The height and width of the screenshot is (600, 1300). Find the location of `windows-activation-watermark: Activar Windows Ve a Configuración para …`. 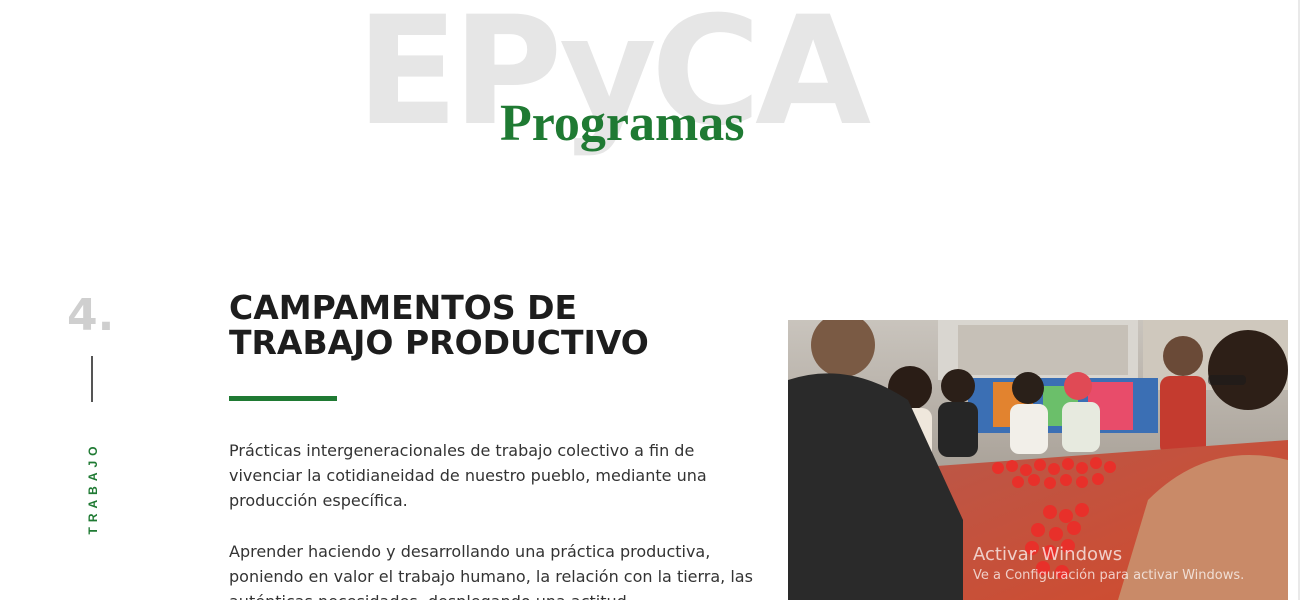

windows-activation-watermark: Activar Windows Ve a Configuración para … is located at coordinates (1108, 564).